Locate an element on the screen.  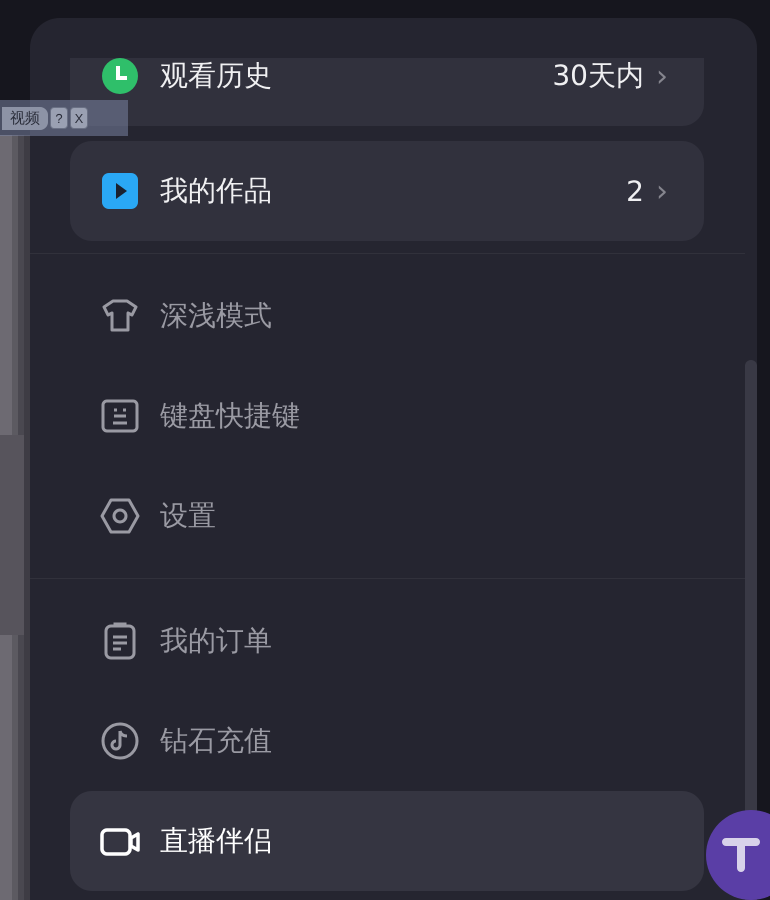
menu-item: 直播伴侣 is located at coordinates (387, 841).